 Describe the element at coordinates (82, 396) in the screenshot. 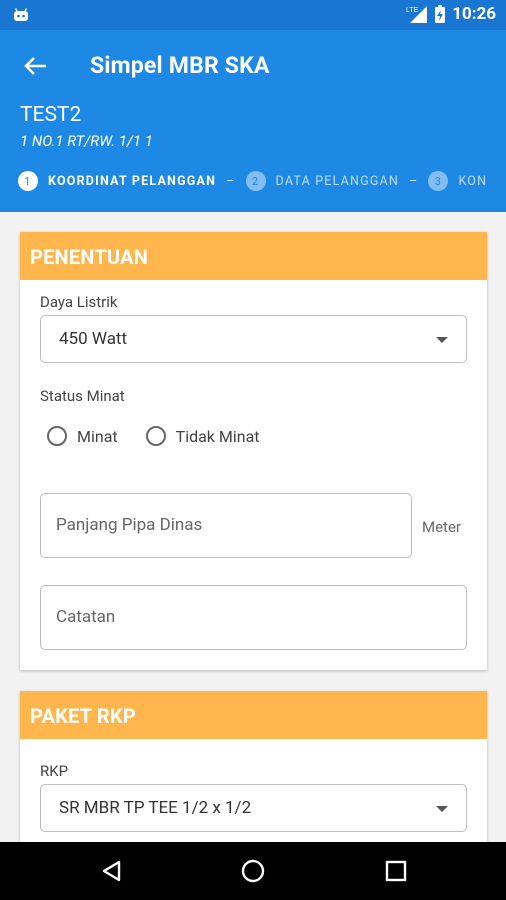

I see `status-minat-label: Status Minat` at that location.